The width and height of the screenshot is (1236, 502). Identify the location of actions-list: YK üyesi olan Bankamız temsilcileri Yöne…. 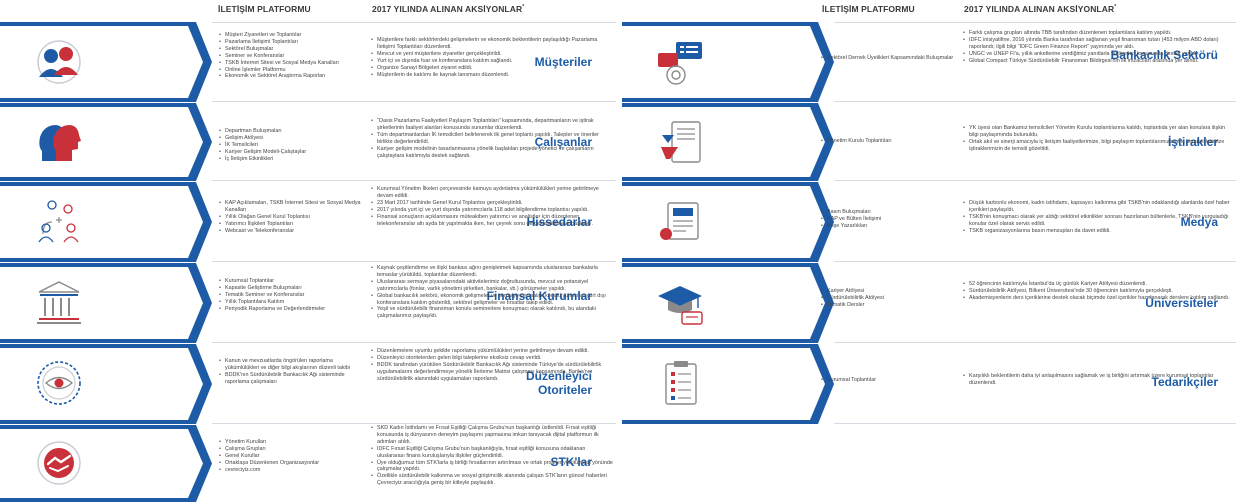
(1098, 139).